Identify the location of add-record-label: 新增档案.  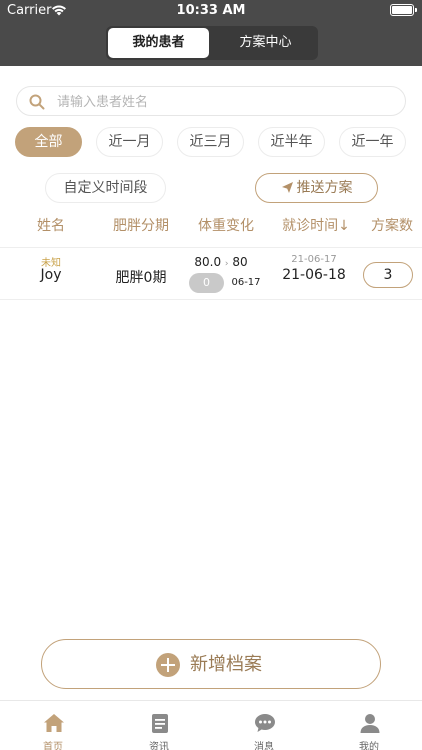
(226, 664).